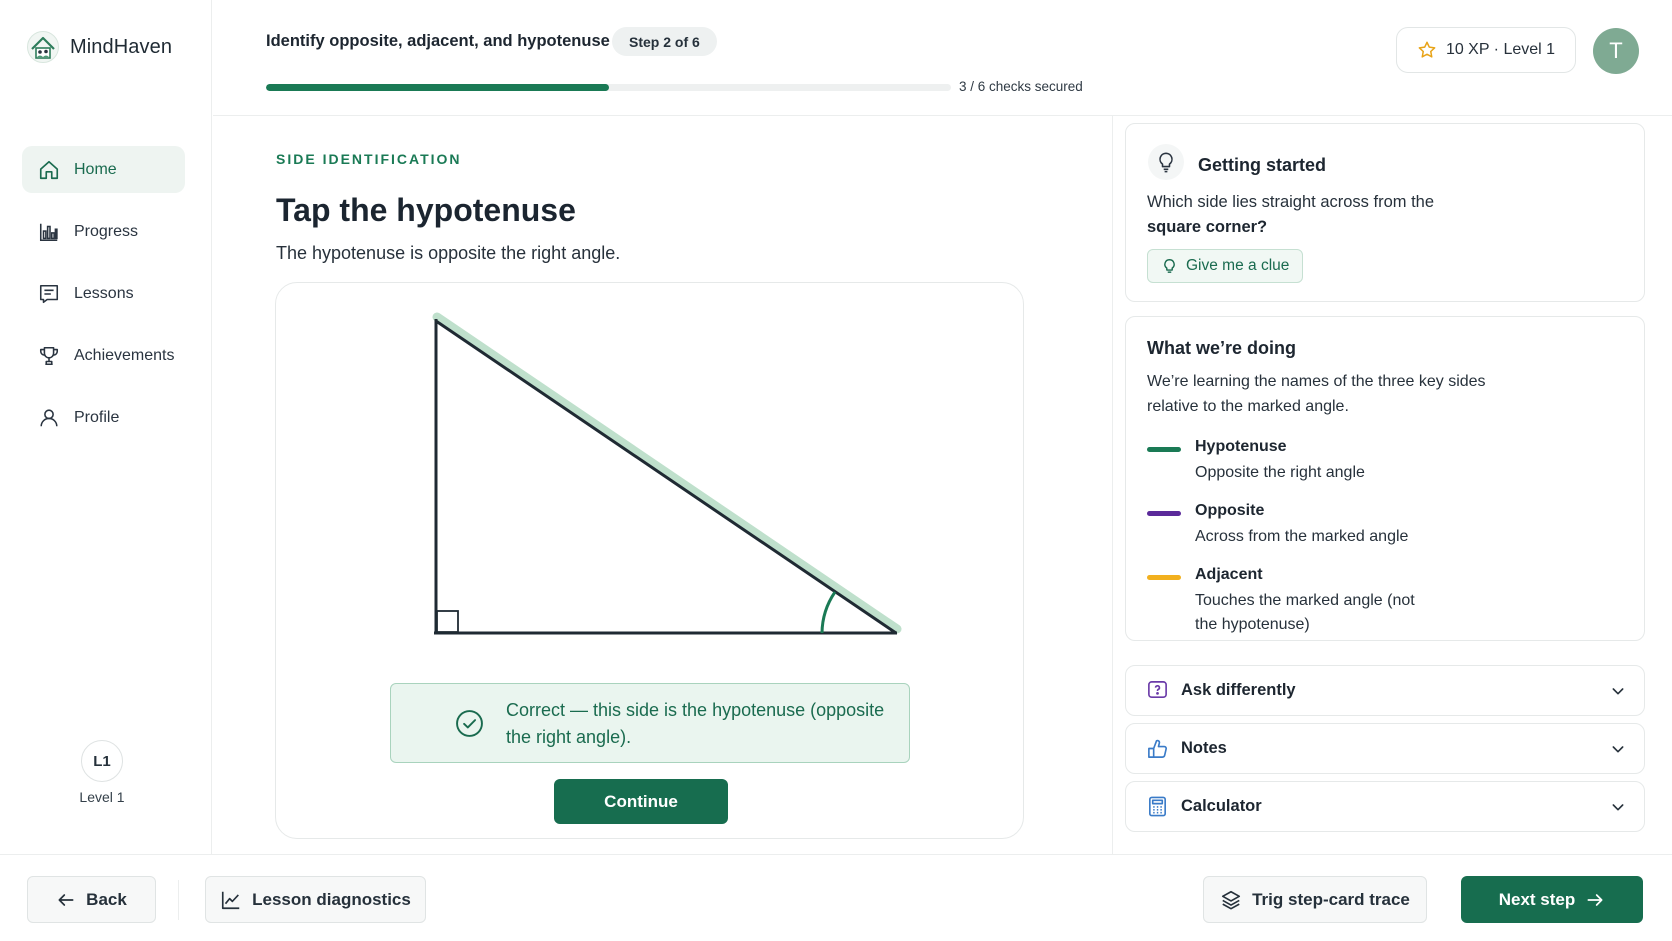 The width and height of the screenshot is (1672, 941). I want to click on sidebar-item-achievements: Achievements, so click(103, 355).